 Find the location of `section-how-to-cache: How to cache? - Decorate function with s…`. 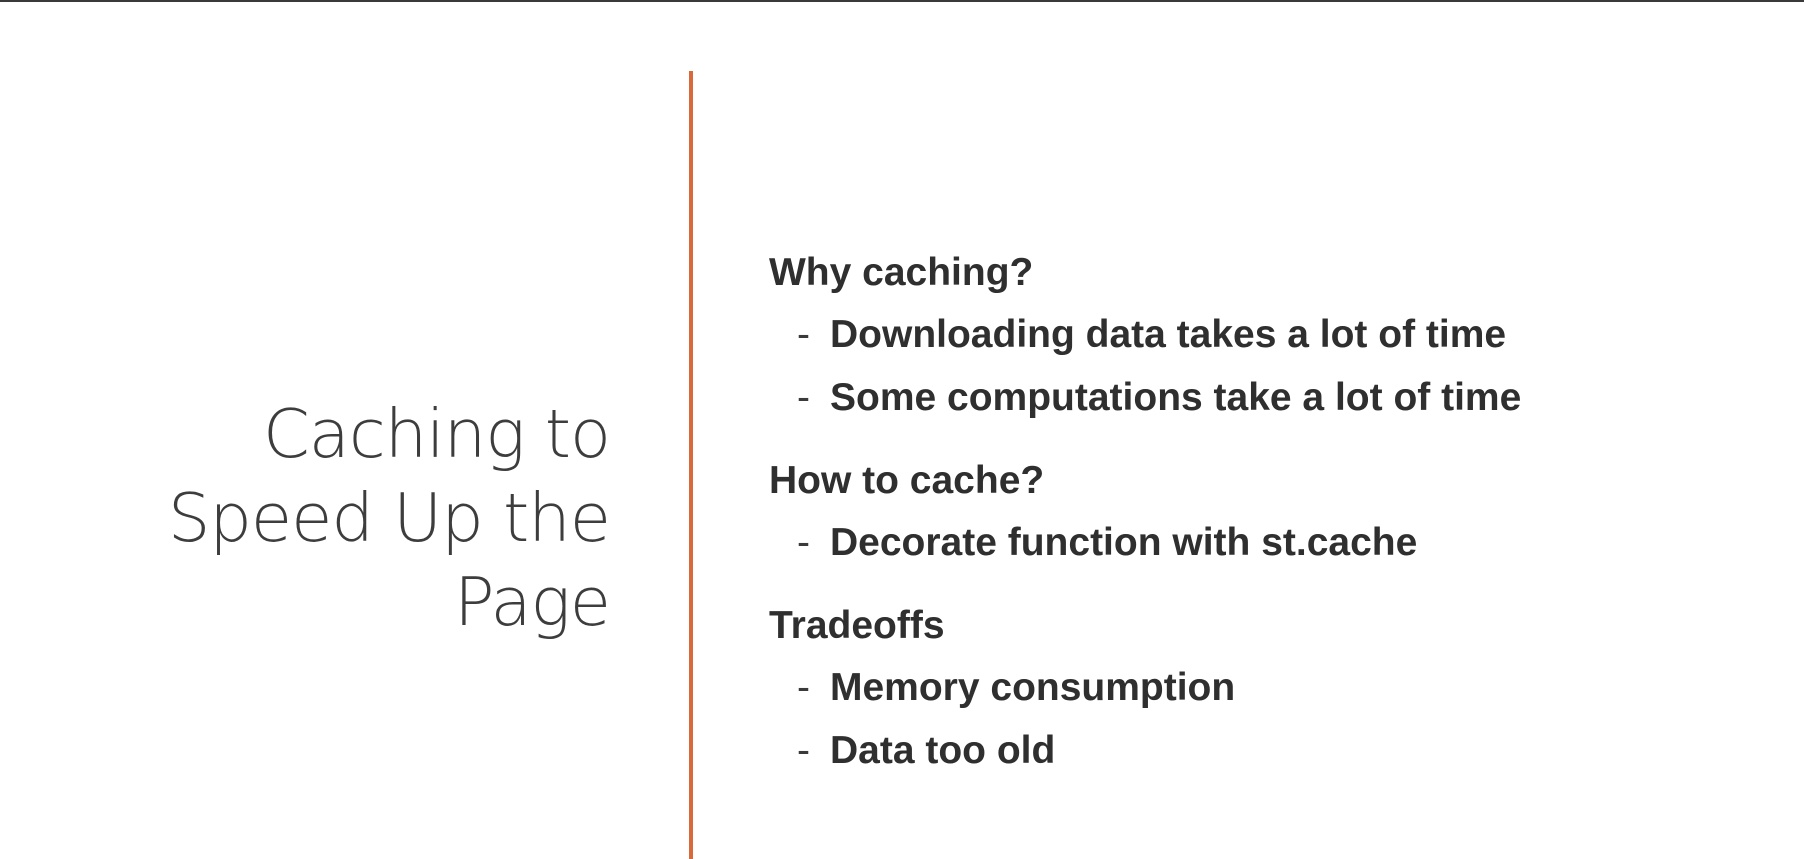

section-how-to-cache: How to cache? - Decorate function with s… is located at coordinates (1269, 512).